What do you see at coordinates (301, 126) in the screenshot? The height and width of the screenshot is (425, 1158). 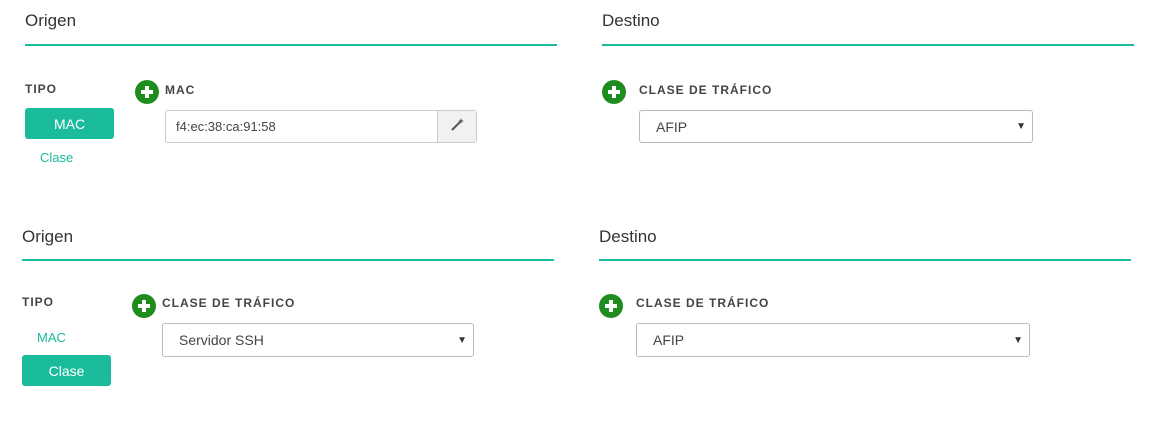 I see `mac-input: f4:ec:38:ca:91:58` at bounding box center [301, 126].